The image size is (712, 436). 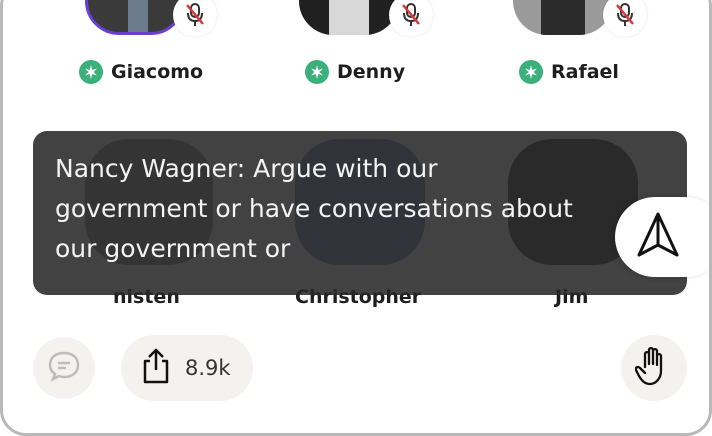 I want to click on raised-hand-icon, so click(x=653, y=368).